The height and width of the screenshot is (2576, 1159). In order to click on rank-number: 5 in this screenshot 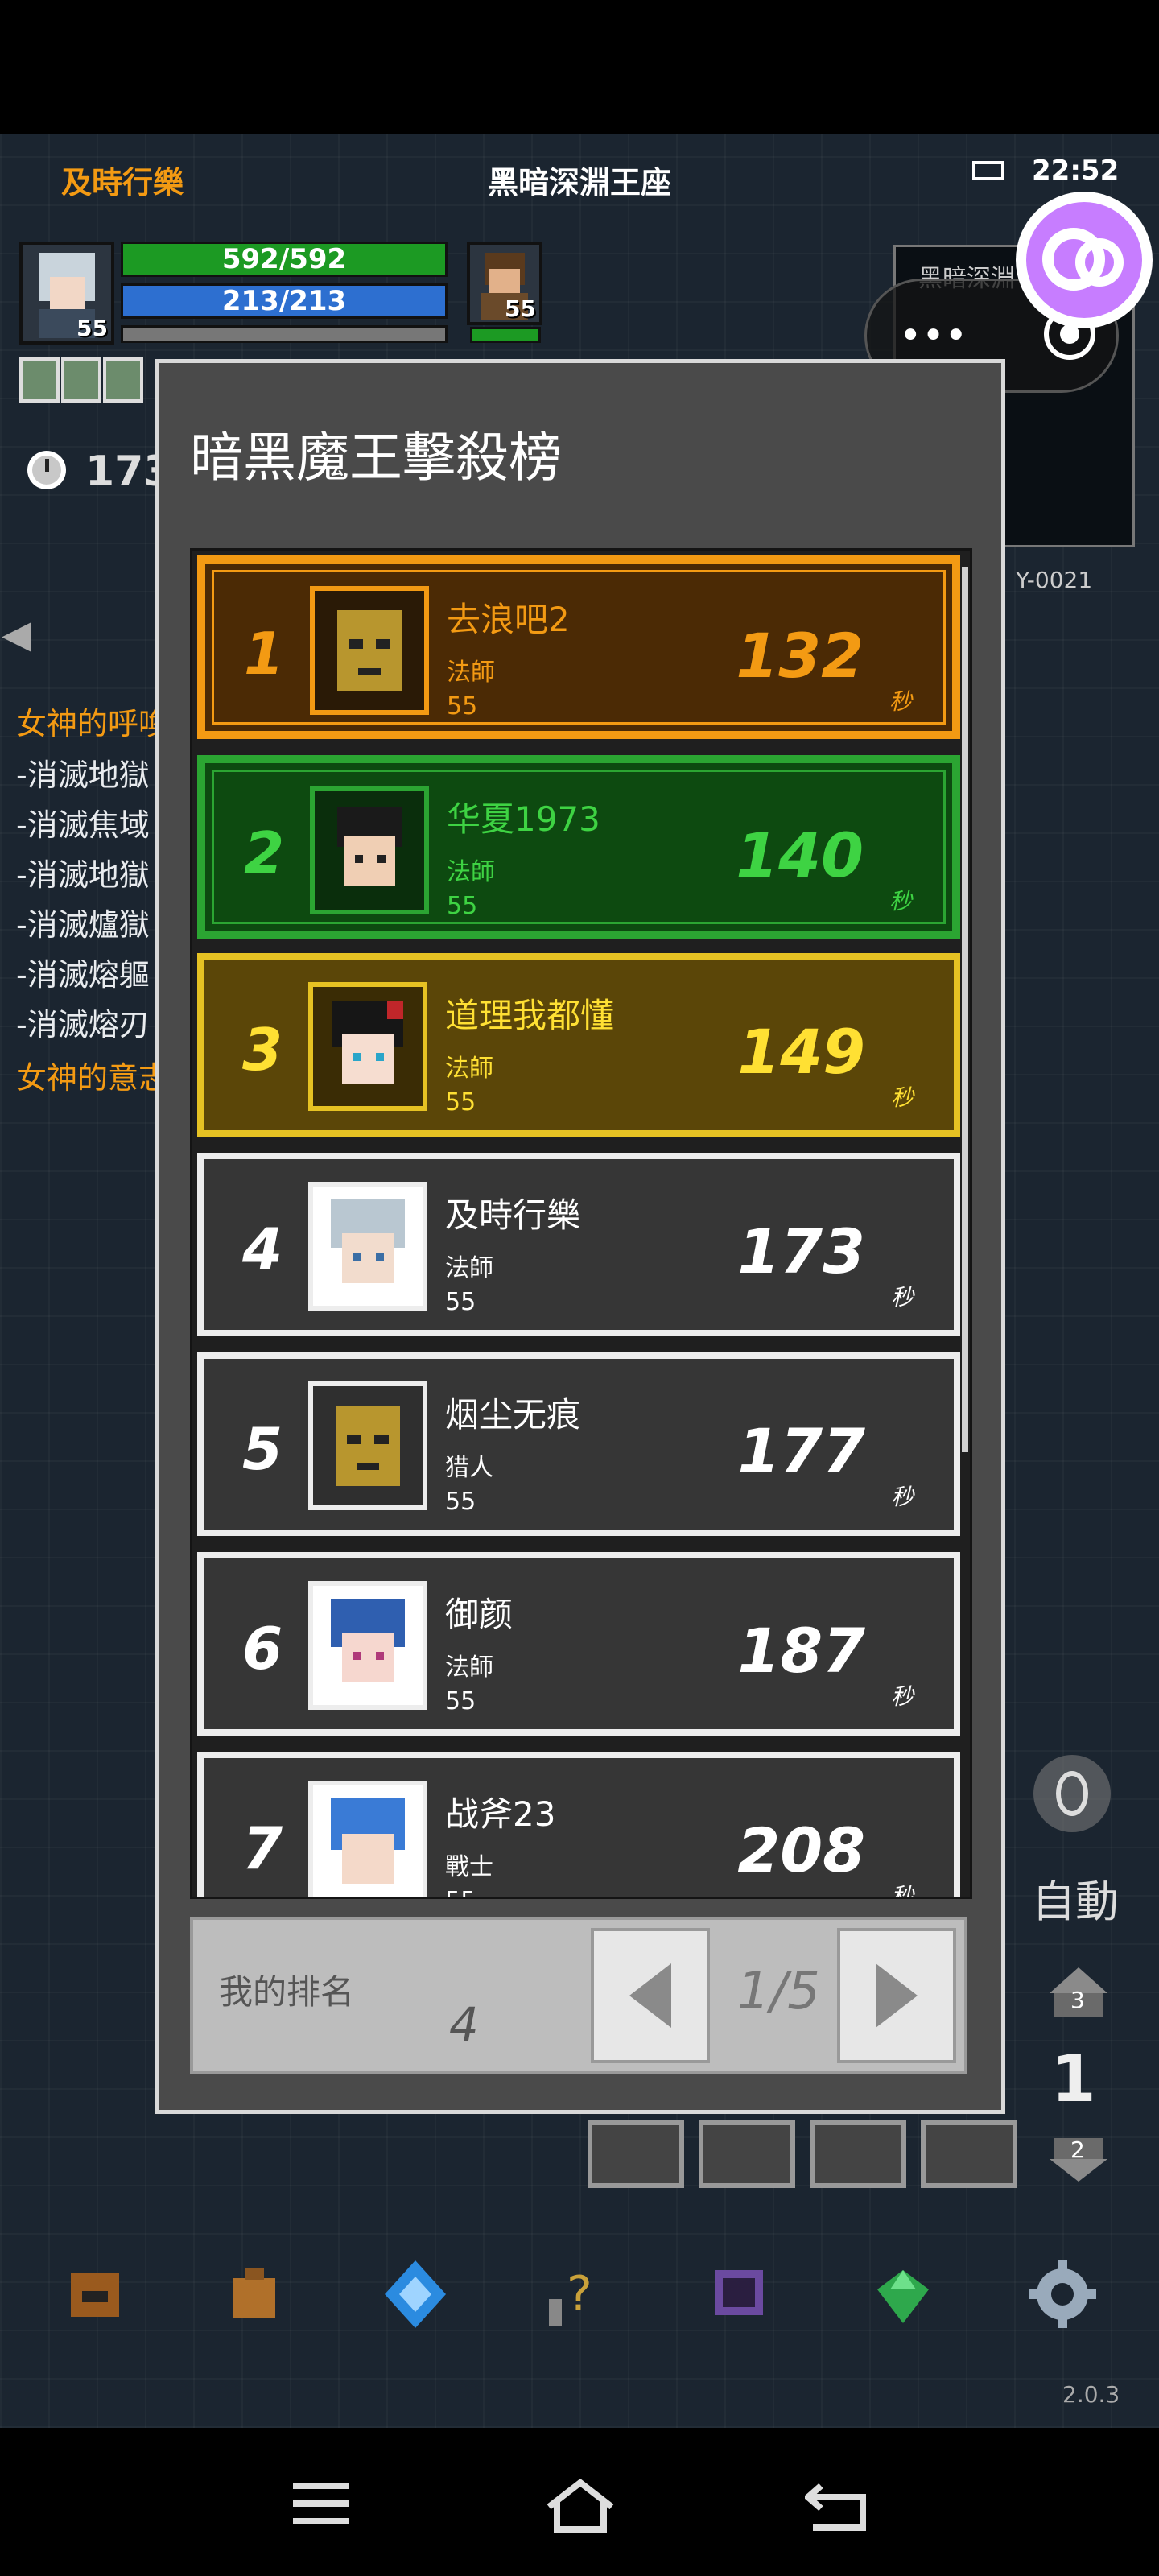, I will do `click(262, 1449)`.